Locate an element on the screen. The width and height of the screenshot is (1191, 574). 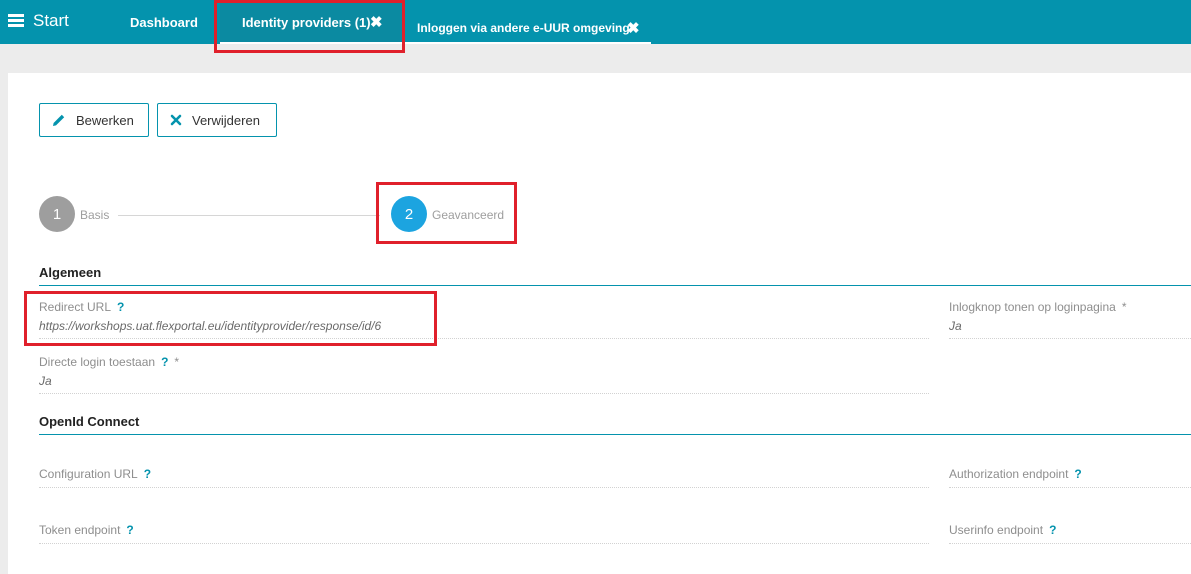
inlogknop-label-text: Inlogknop tonen op loginpagina is located at coordinates (1032, 307).